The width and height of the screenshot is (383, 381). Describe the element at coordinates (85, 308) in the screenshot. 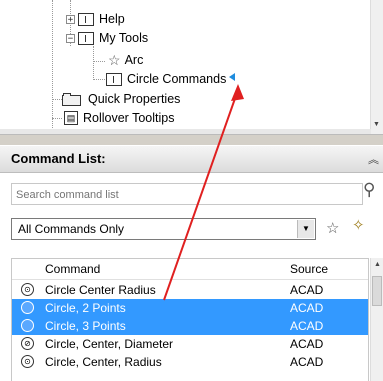

I see `command-name: Circle, 2 Points` at that location.